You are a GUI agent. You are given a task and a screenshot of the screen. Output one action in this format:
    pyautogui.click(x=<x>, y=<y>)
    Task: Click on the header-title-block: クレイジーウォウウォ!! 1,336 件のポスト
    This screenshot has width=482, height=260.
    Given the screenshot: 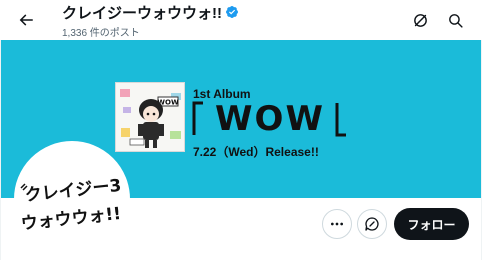 What is the action you would take?
    pyautogui.click(x=150, y=21)
    